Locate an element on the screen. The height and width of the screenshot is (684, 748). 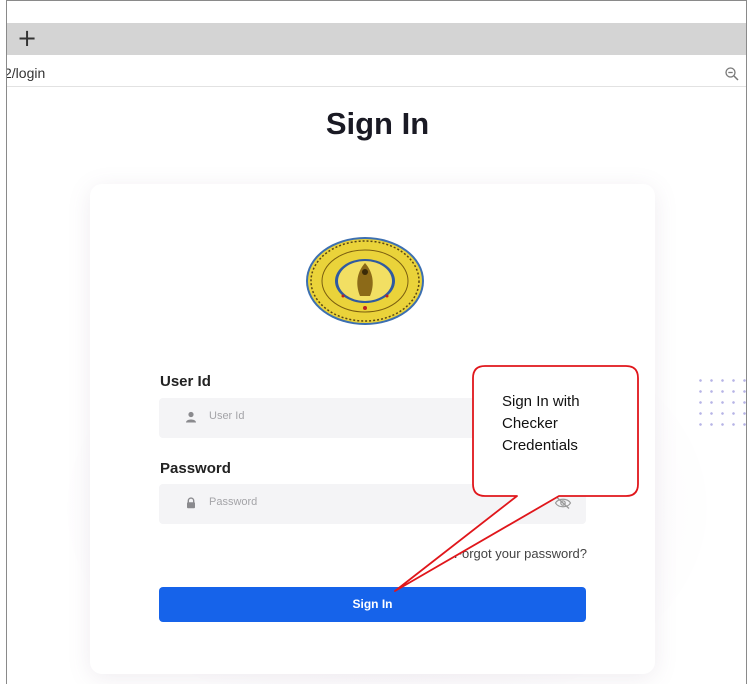
user-id-placeholder: User Id is located at coordinates (227, 416).